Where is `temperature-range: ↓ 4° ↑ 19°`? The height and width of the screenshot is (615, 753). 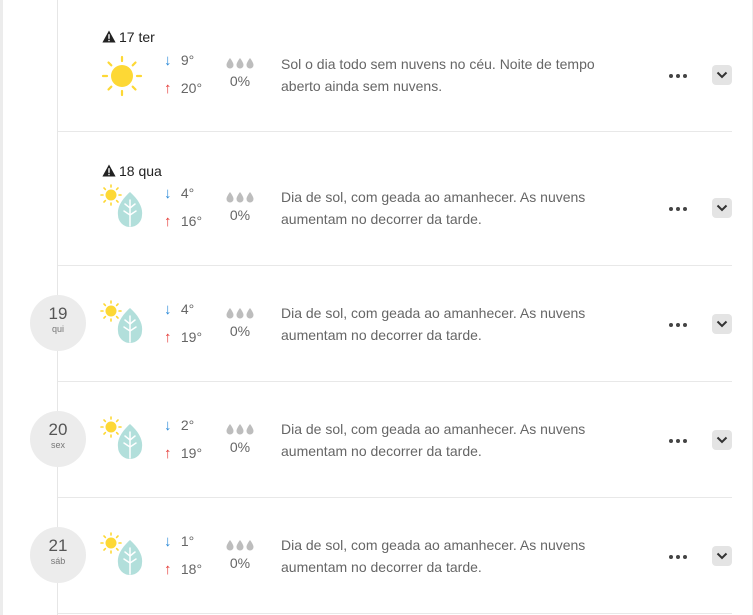 temperature-range: ↓ 4° ↑ 19° is located at coordinates (194, 328).